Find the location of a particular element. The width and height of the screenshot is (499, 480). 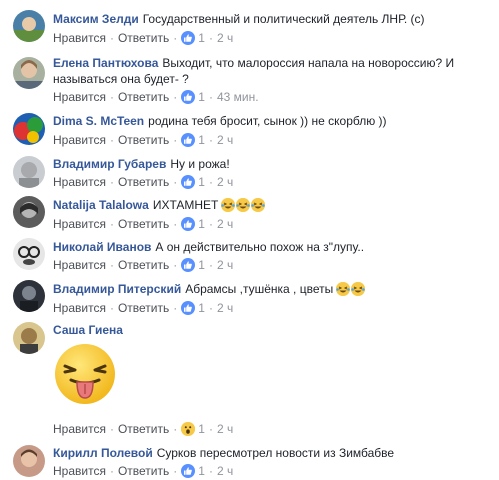

comment-author: Кирилл Полевой is located at coordinates (103, 453).